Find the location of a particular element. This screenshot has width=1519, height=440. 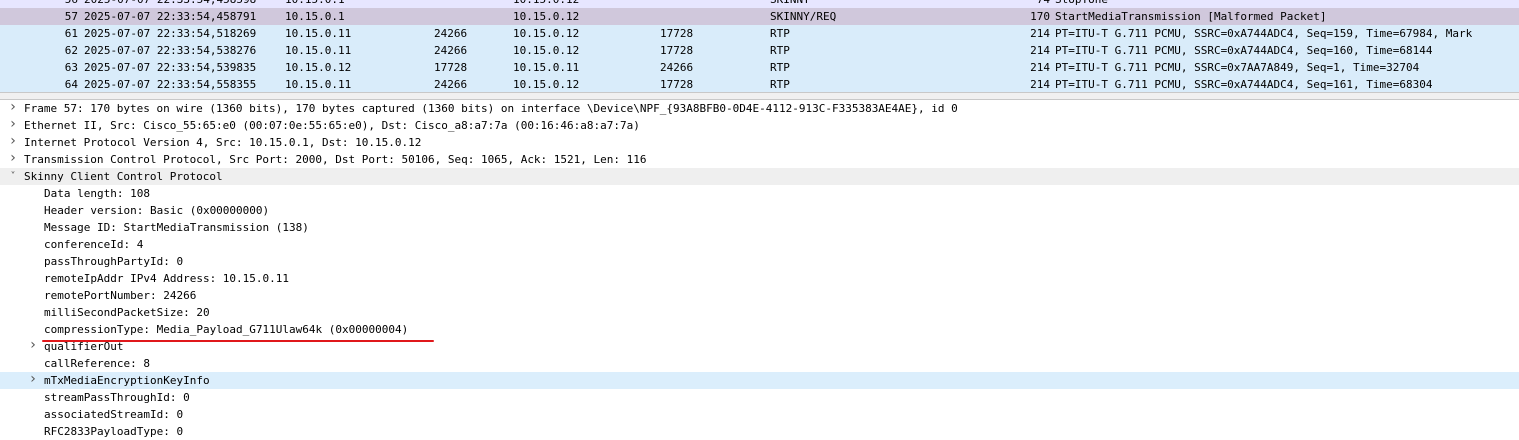

detail-text: remoteIpAddr IPv4 Address: 10.15.0.11 is located at coordinates (167, 278).